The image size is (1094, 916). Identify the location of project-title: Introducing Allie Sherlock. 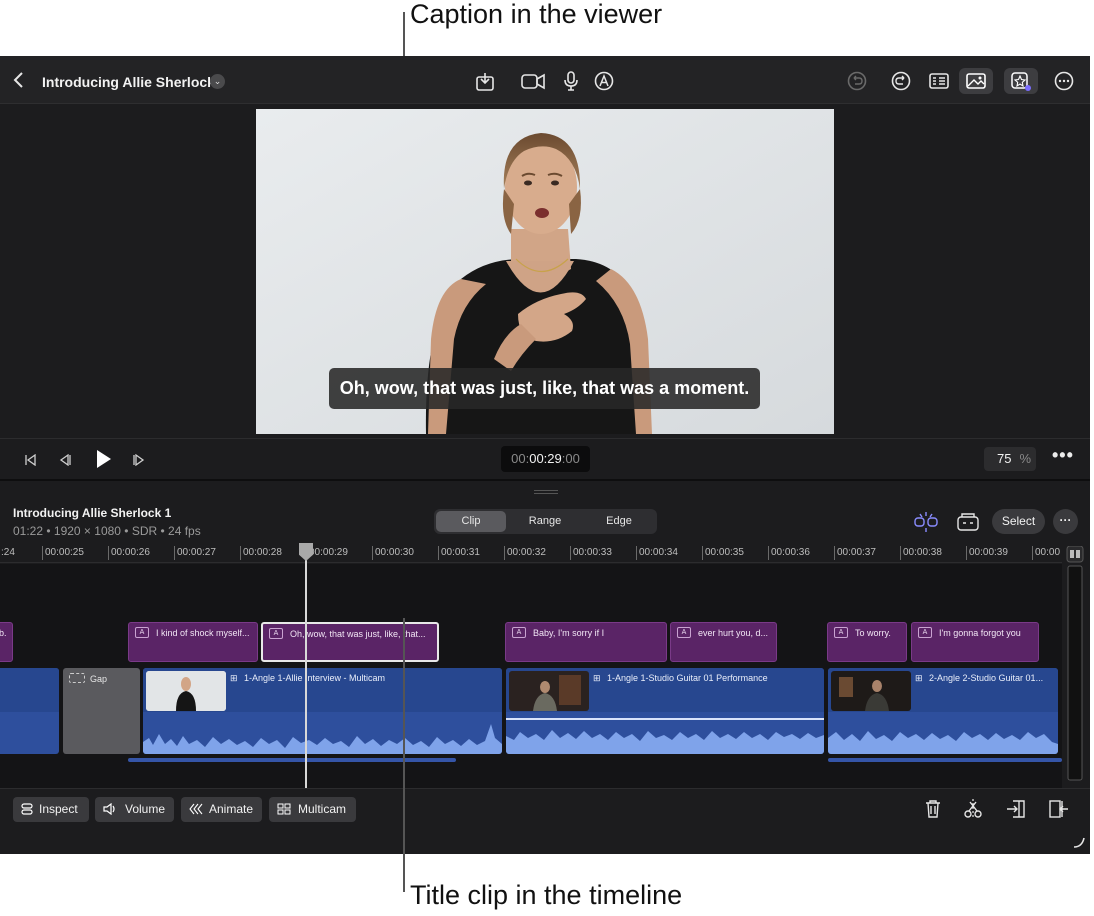
(128, 82).